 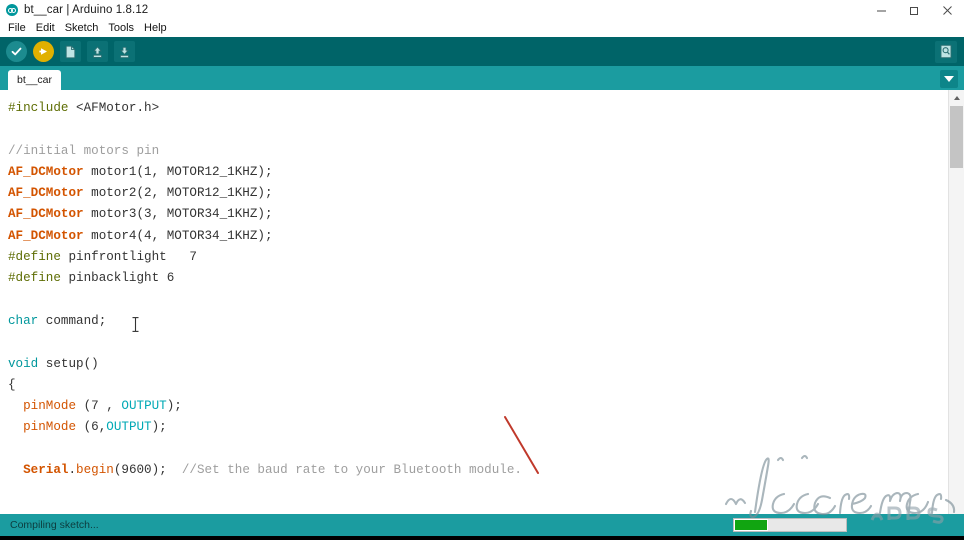 I want to click on code-token: begin, so click(x=95, y=470).